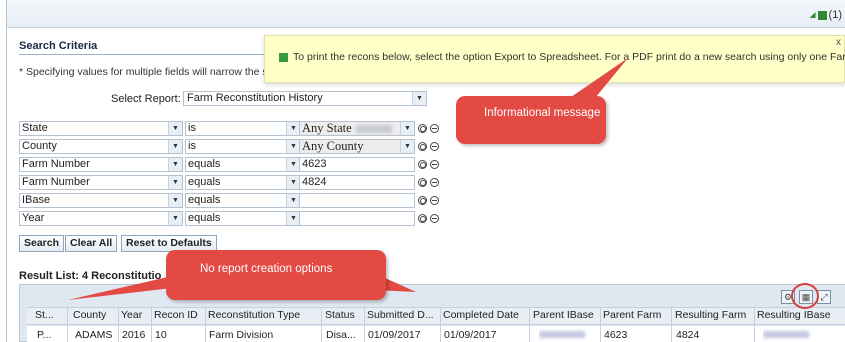  I want to click on no-report-arrow, so click(120, 288).